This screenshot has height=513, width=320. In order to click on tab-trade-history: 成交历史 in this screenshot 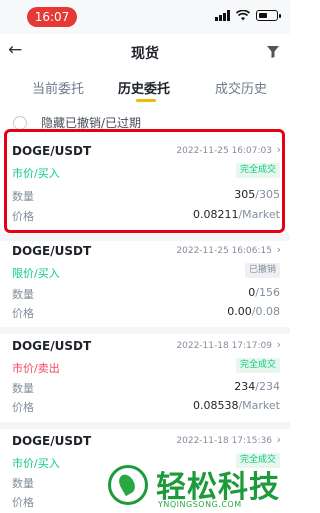, I will do `click(241, 87)`.